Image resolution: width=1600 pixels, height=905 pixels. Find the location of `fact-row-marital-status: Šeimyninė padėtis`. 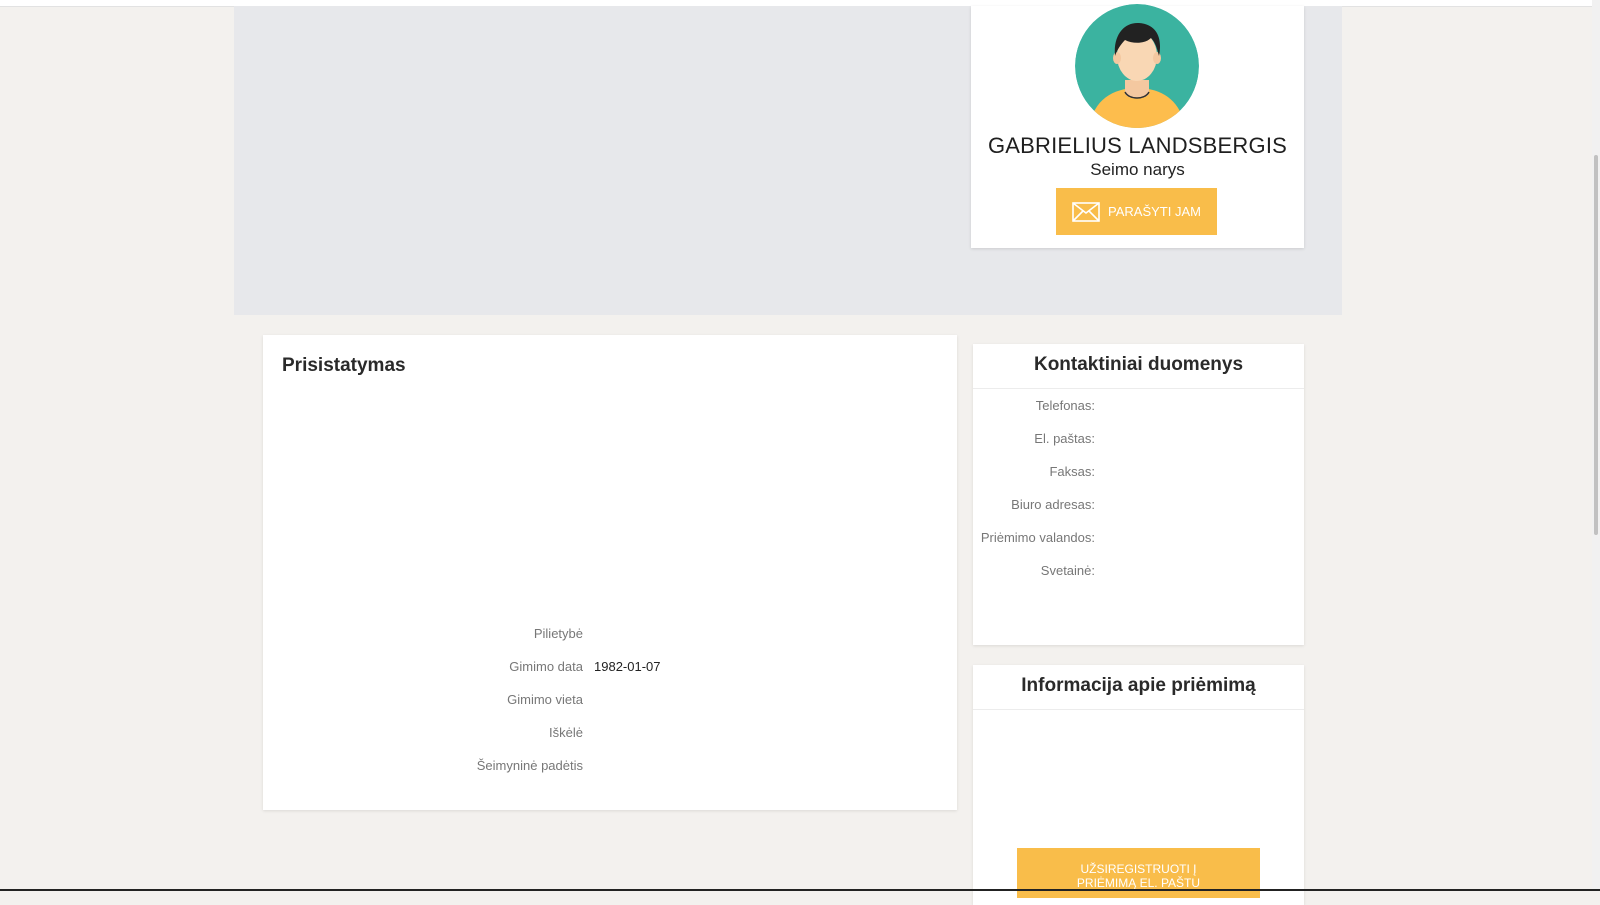

fact-row-marital-status: Šeimyninė padėtis is located at coordinates (610, 774).